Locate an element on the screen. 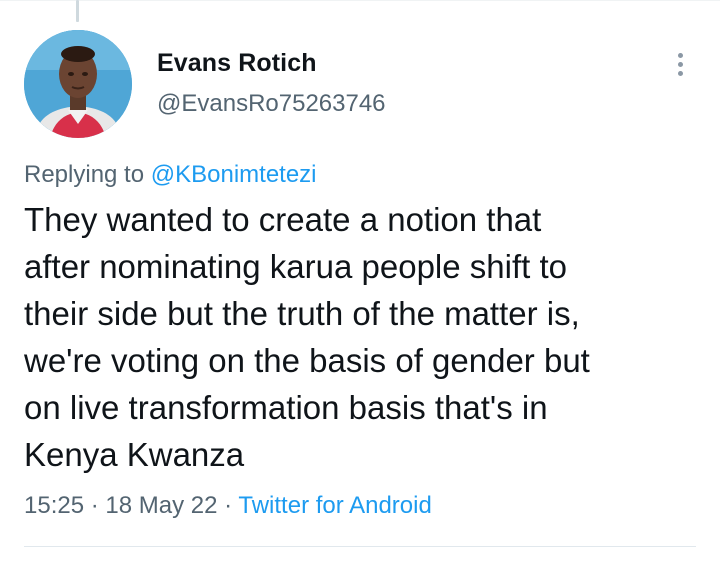 The width and height of the screenshot is (720, 569). replying-to-line: Replying to @KBonimtetezi is located at coordinates (170, 175).